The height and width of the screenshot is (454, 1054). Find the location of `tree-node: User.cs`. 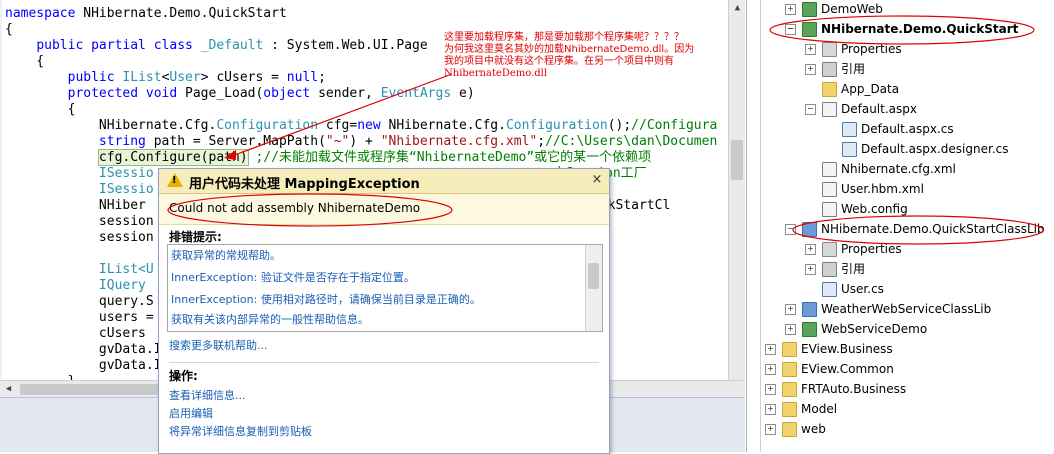

tree-node: User.cs is located at coordinates (844, 289).